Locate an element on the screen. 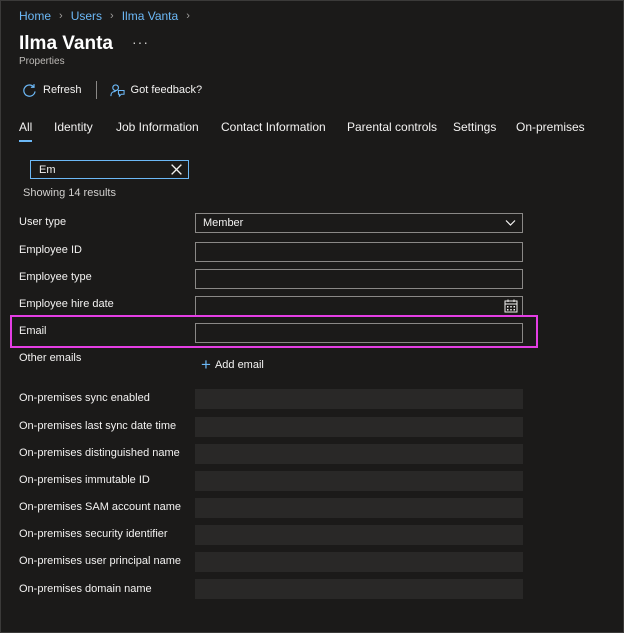 This screenshot has height=633, width=624. onprem-sid-field is located at coordinates (359, 535).